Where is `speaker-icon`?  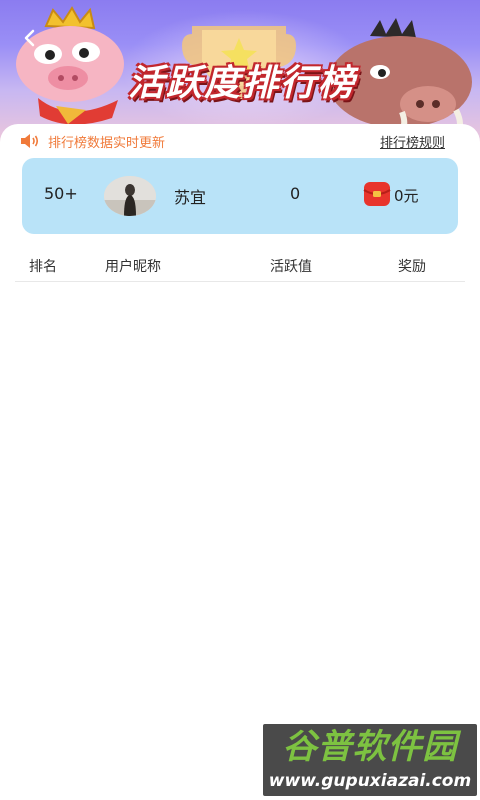 speaker-icon is located at coordinates (30, 141).